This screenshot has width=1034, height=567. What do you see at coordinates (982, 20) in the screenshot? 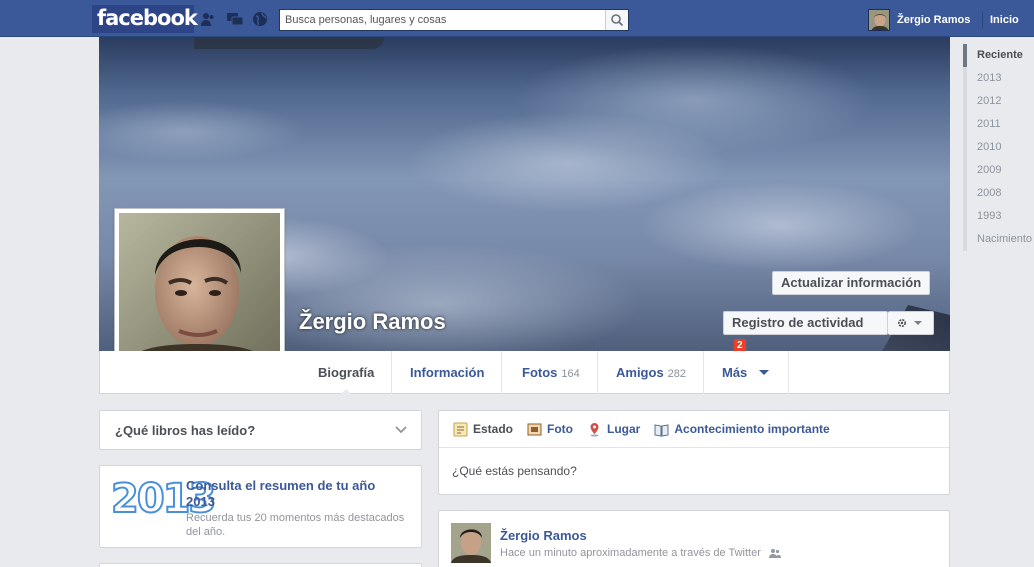
I see `divider` at bounding box center [982, 20].